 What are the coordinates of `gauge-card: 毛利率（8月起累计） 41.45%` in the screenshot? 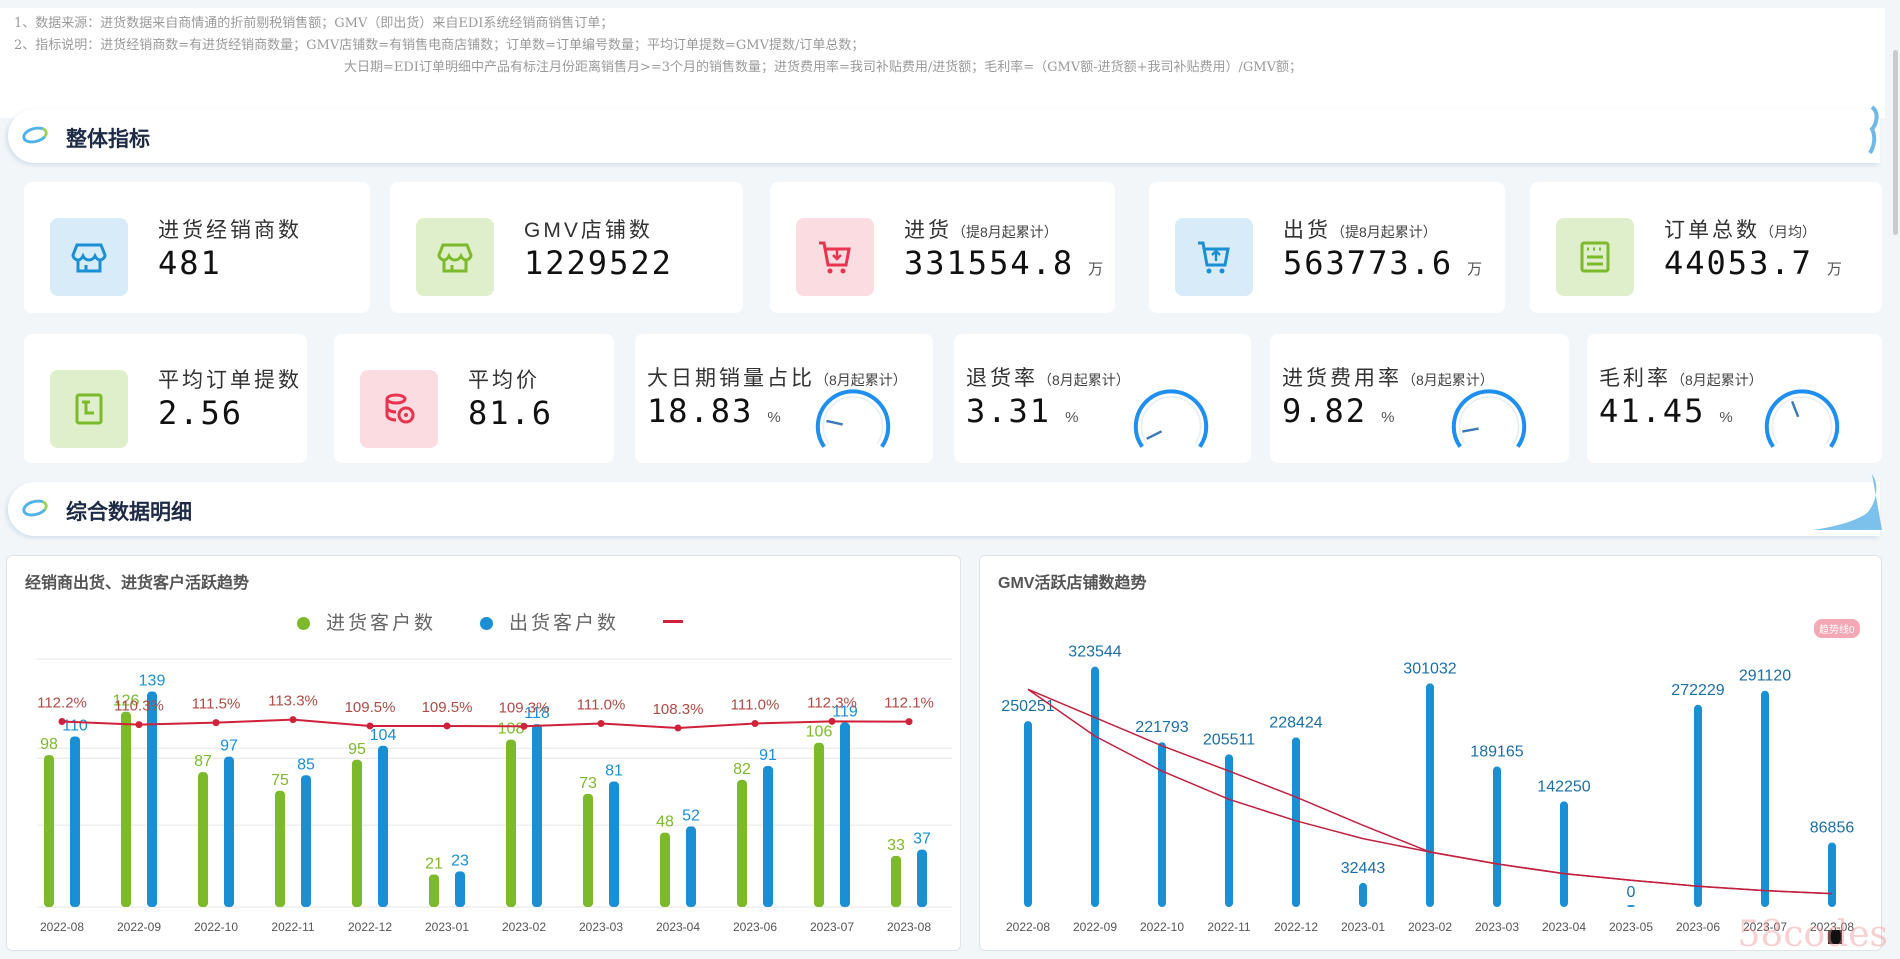 It's located at (1734, 398).